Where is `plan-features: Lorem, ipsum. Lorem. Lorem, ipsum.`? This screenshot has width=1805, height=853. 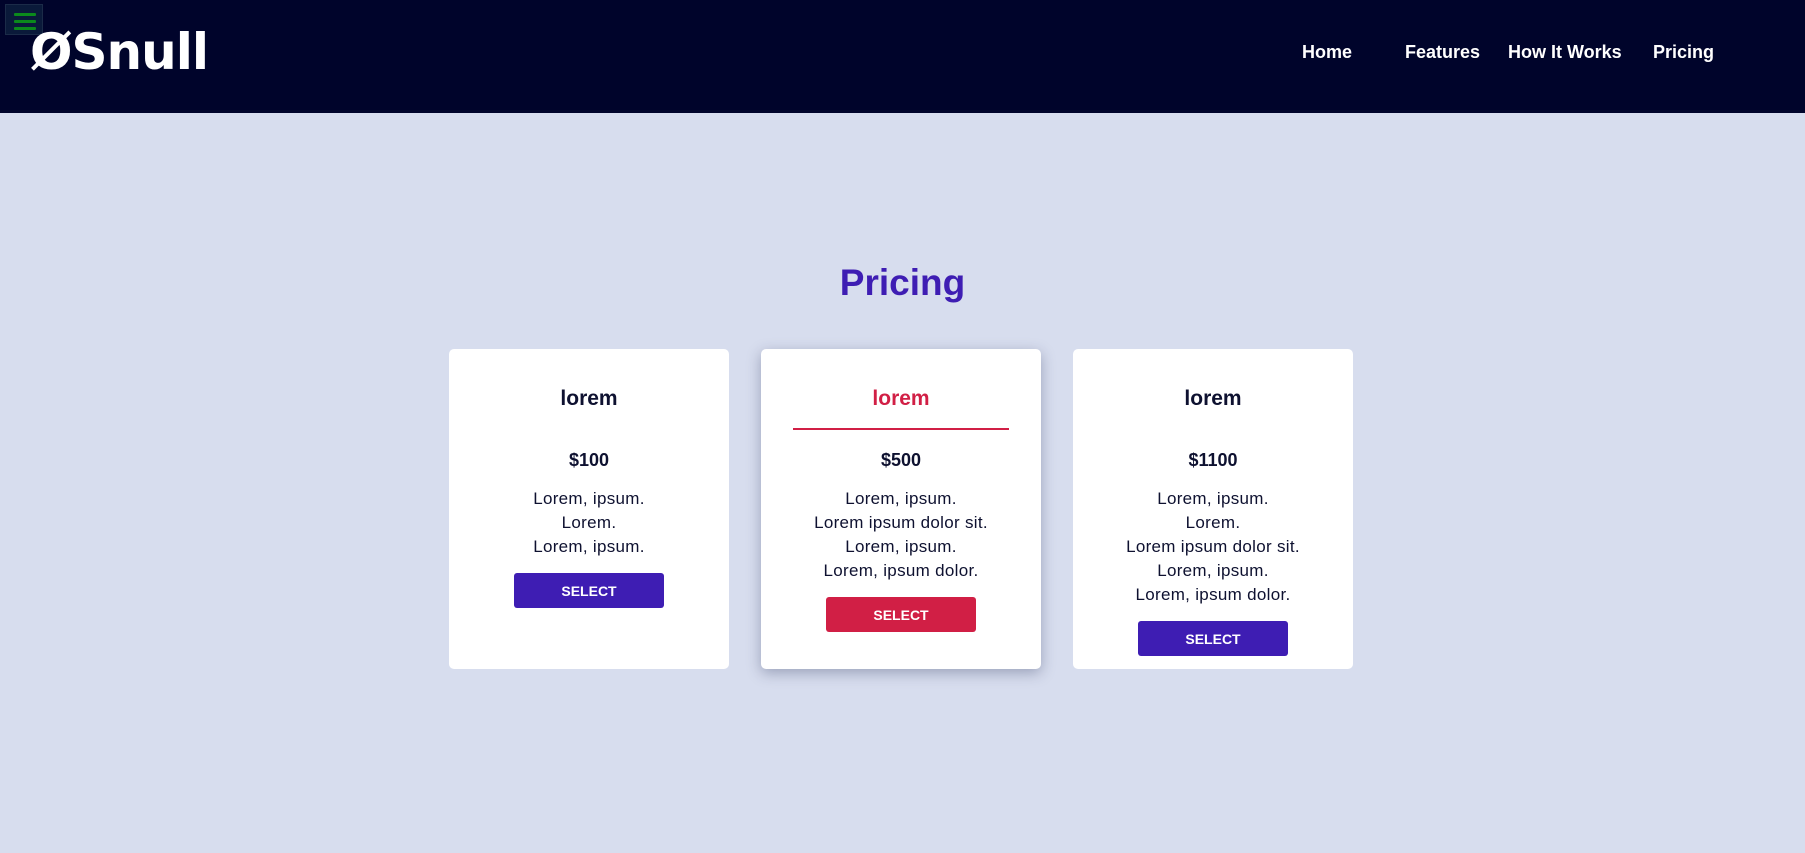
plan-features: Lorem, ipsum. Lorem. Lorem, ipsum. is located at coordinates (589, 523).